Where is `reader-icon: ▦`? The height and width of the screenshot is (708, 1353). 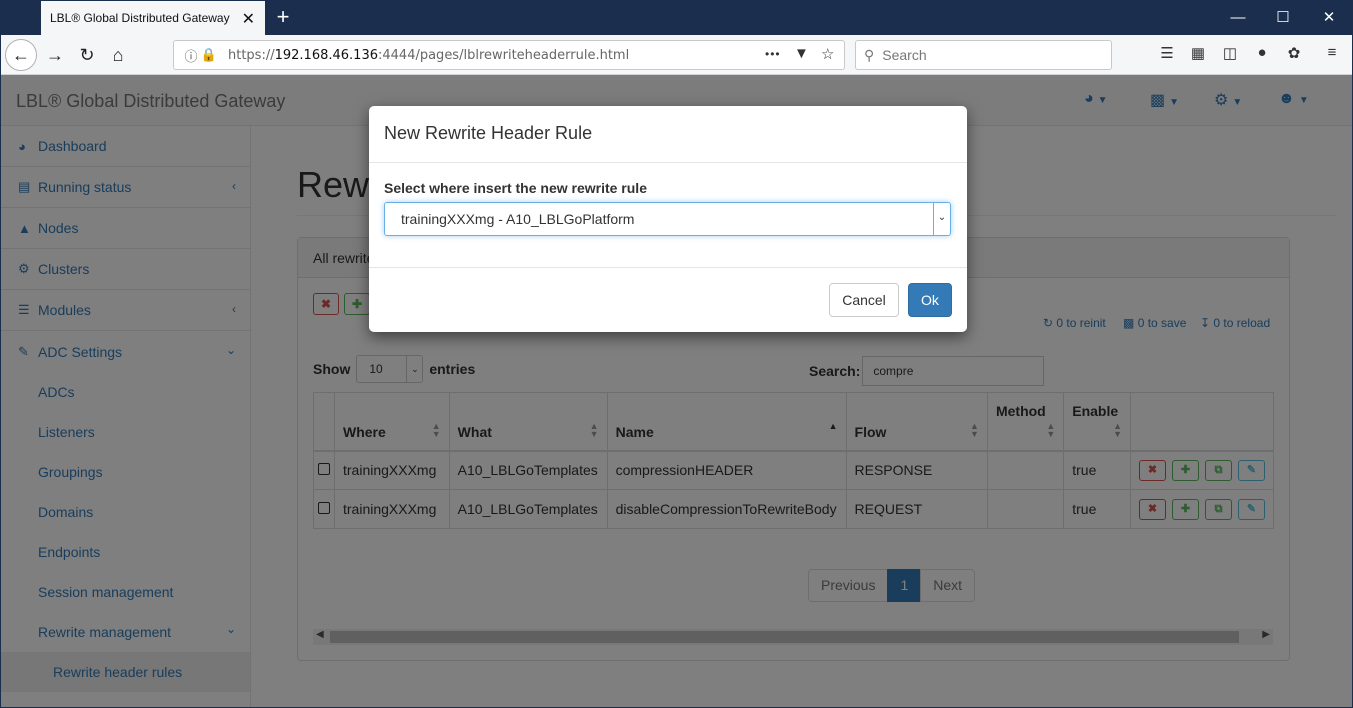 reader-icon: ▦ is located at coordinates (1198, 55).